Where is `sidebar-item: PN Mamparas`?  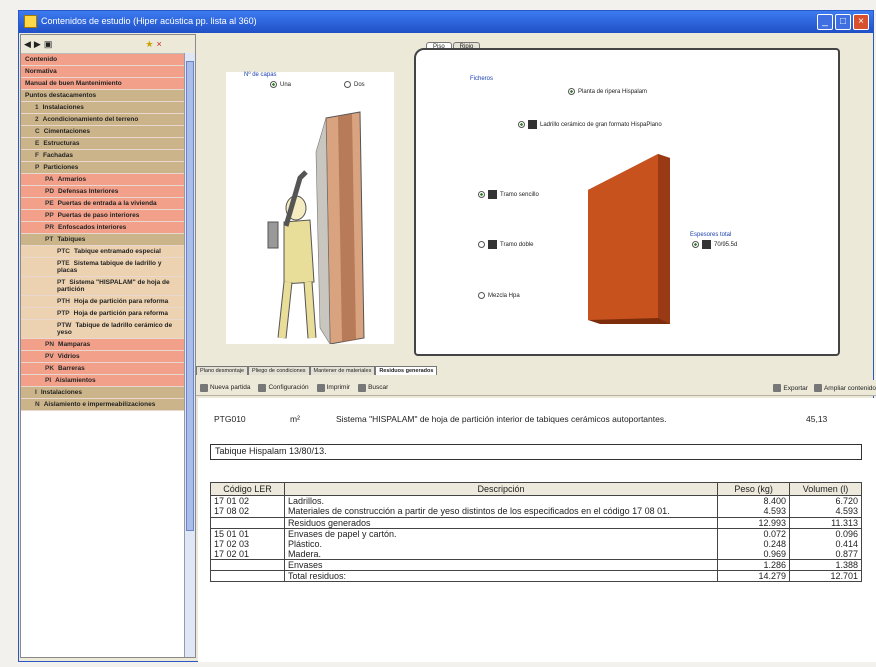 sidebar-item: PN Mamparas is located at coordinates (103, 345).